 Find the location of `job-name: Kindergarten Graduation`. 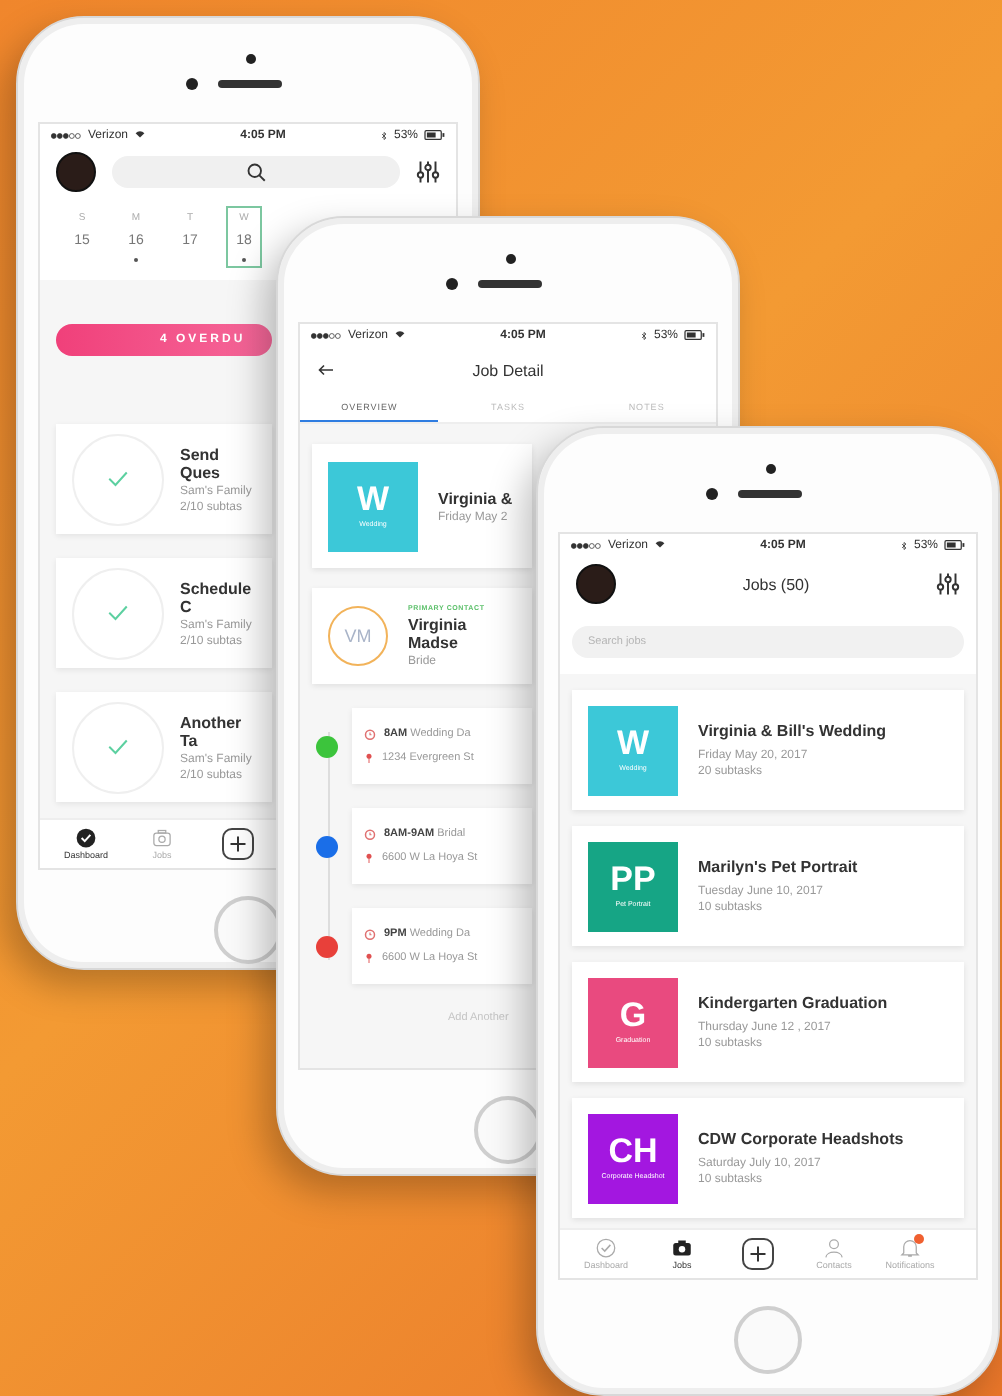

job-name: Kindergarten Graduation is located at coordinates (793, 1003).